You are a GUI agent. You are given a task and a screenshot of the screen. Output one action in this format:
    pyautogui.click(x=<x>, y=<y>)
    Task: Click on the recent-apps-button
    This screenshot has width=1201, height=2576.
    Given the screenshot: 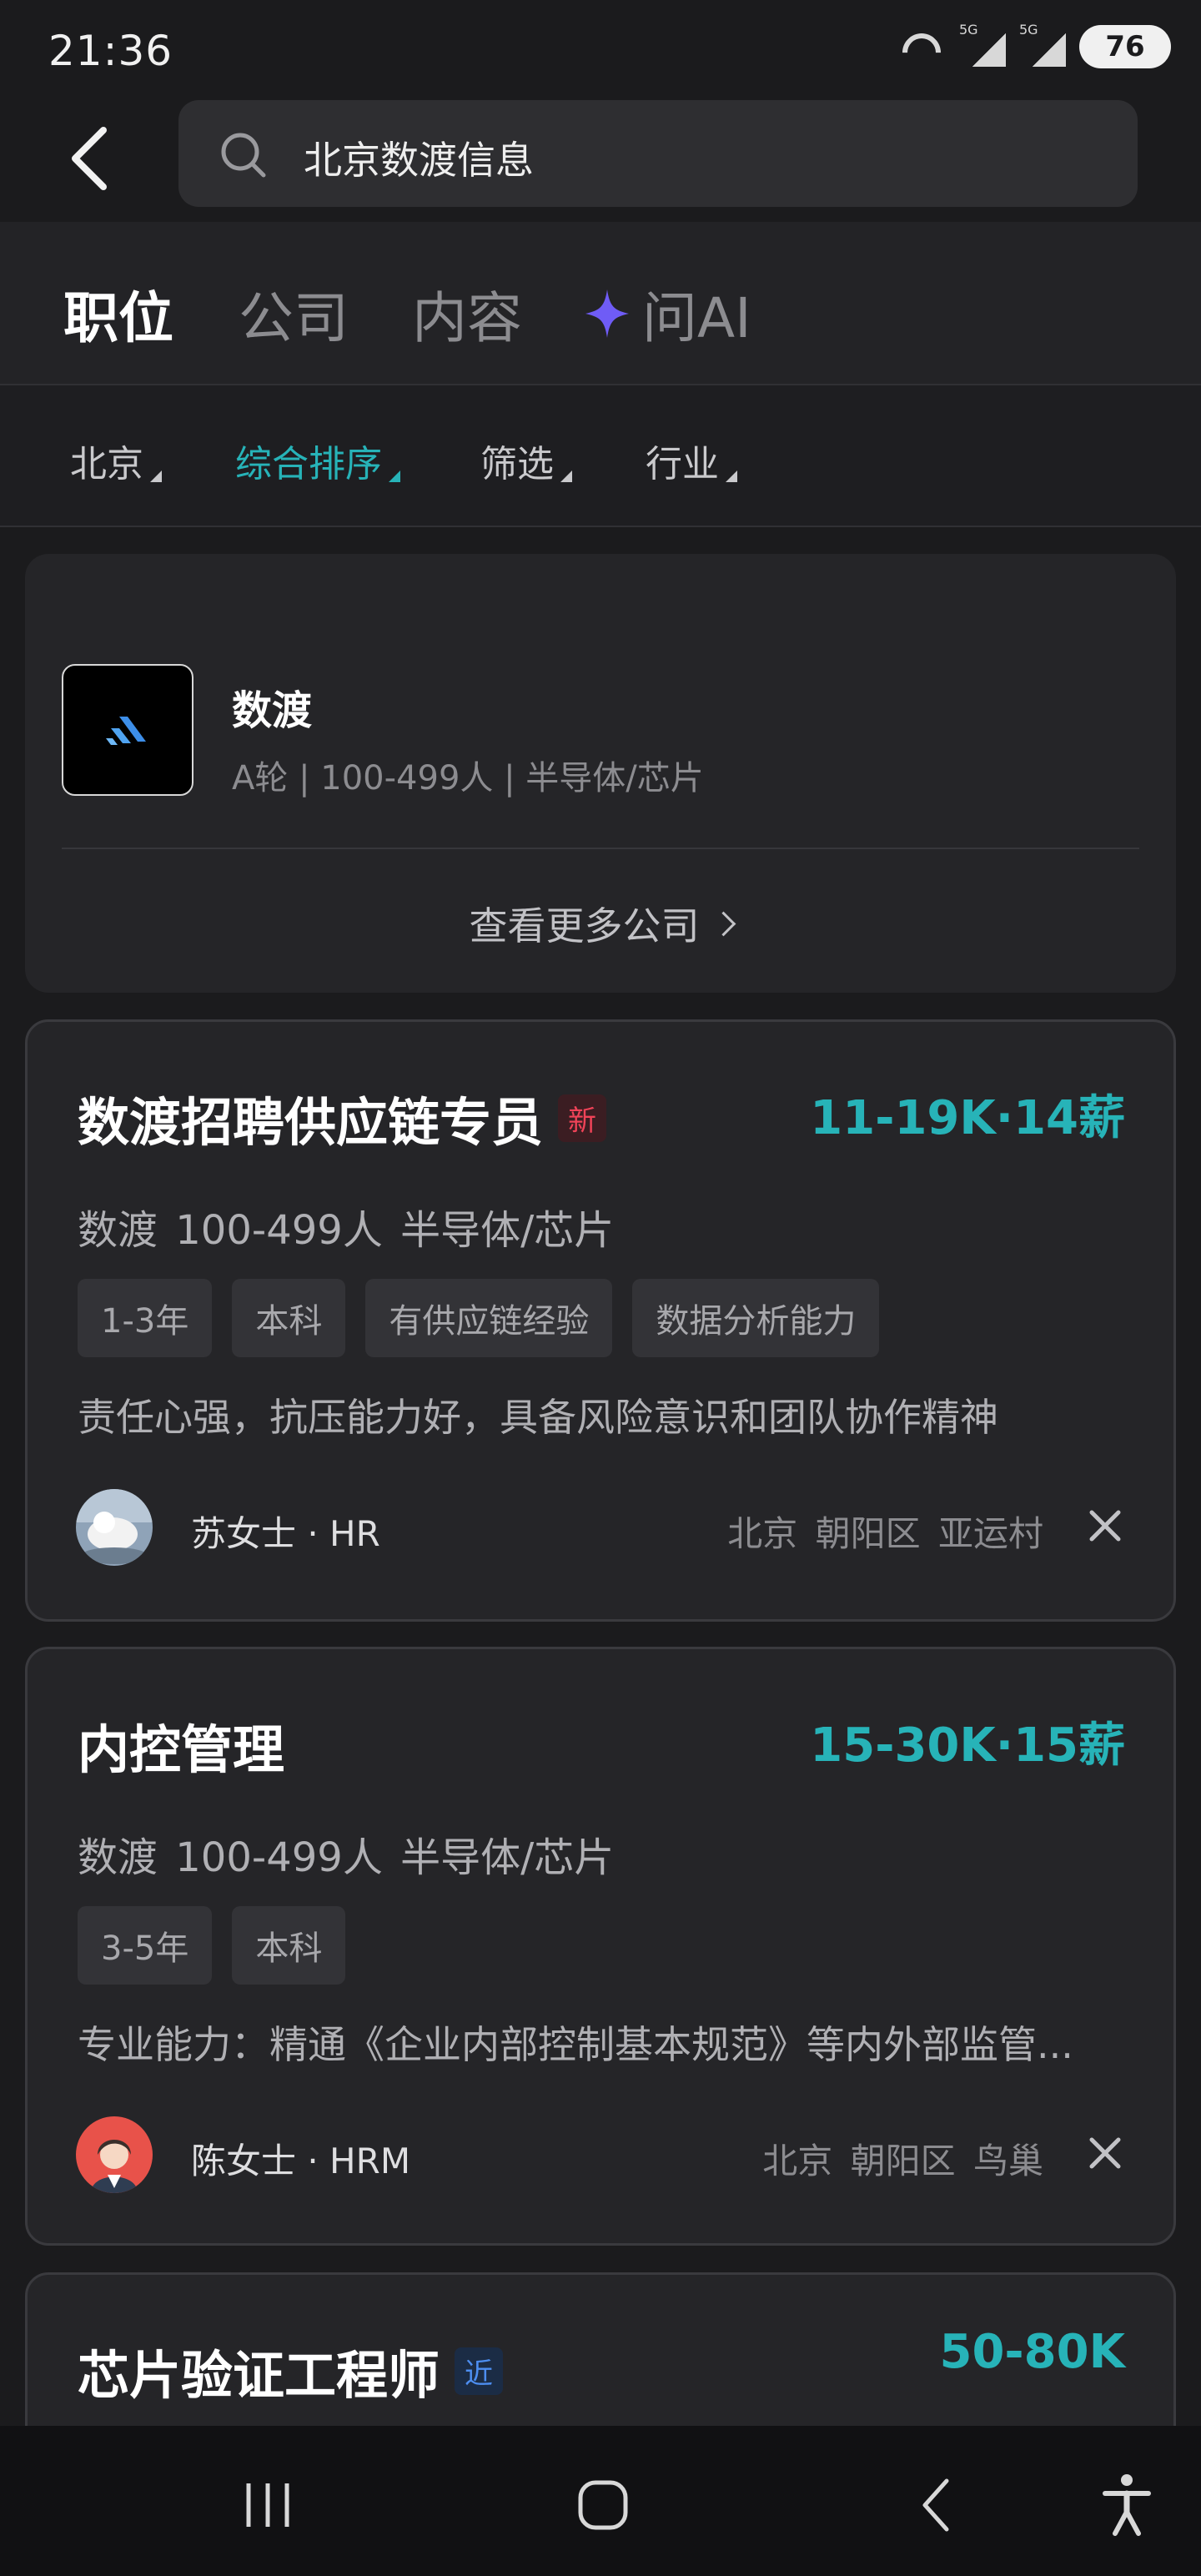 What is the action you would take?
    pyautogui.click(x=268, y=2505)
    